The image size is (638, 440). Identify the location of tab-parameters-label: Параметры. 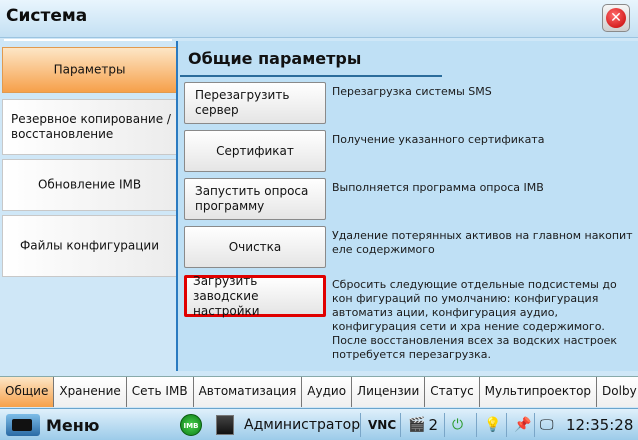
(89, 69).